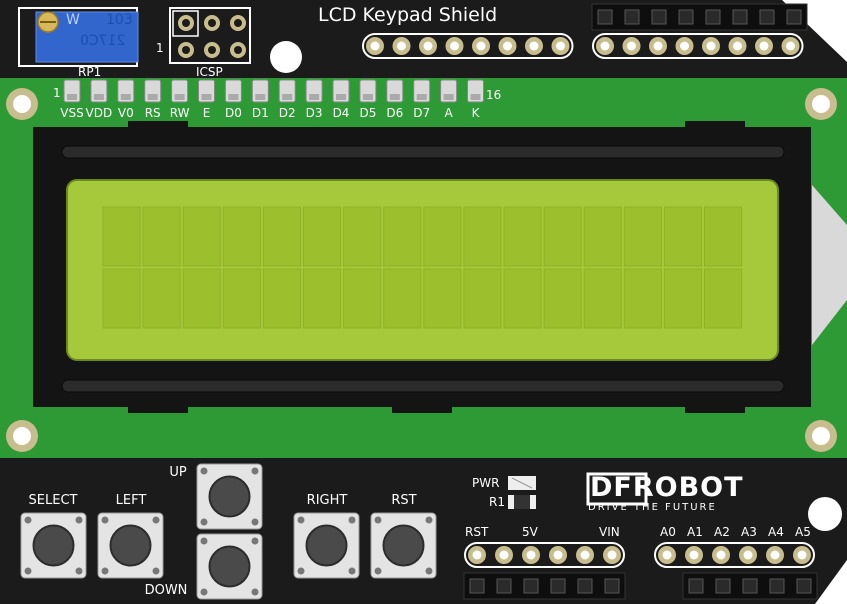 The width and height of the screenshot is (847, 604). I want to click on board-title: LCD Keypad Shield, so click(408, 15).